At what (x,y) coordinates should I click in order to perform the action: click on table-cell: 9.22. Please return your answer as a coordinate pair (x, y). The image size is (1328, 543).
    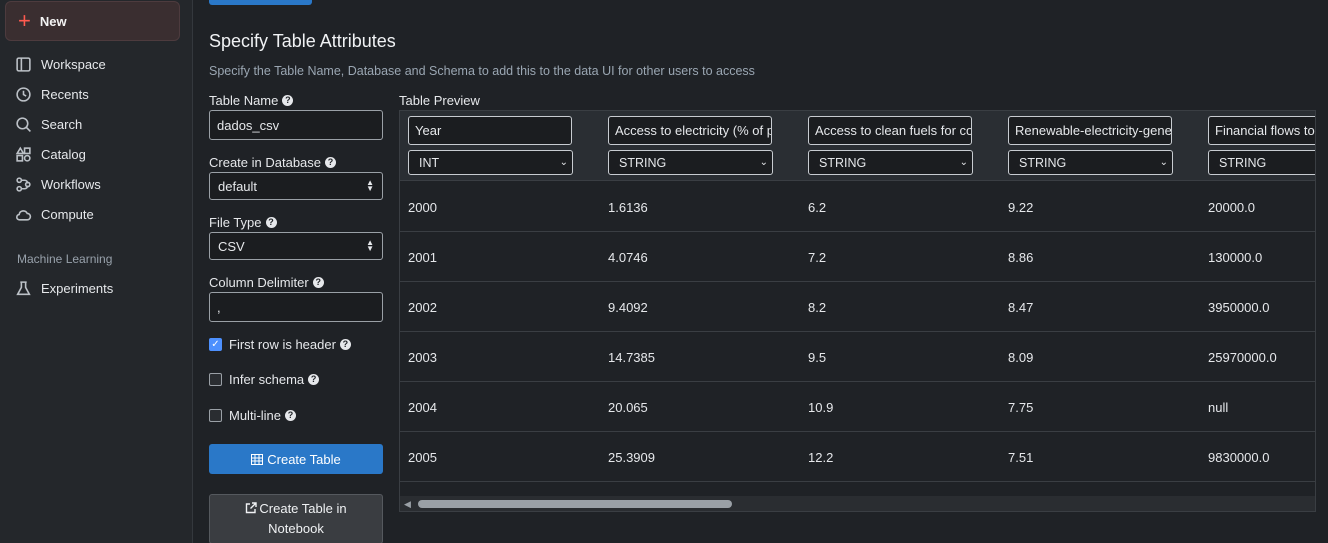
    Looking at the image, I should click on (1021, 207).